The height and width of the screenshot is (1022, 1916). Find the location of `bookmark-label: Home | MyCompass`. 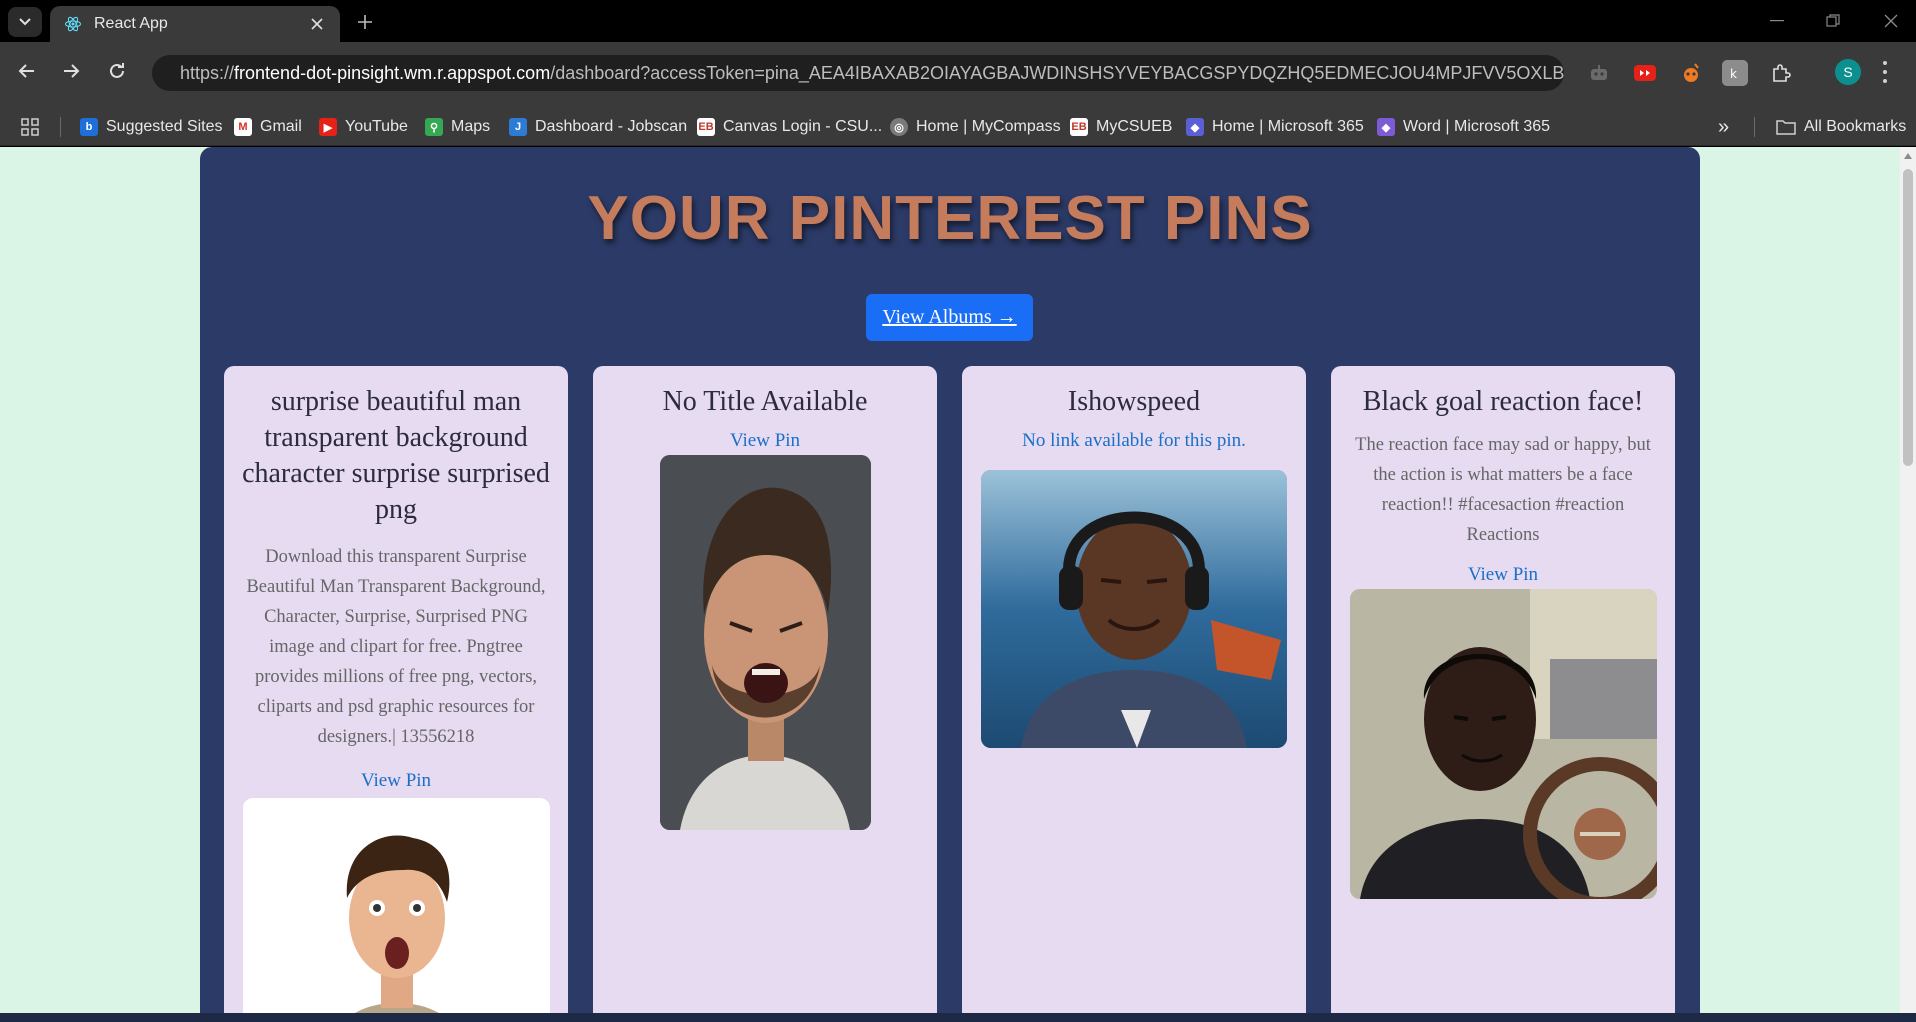

bookmark-label: Home | MyCompass is located at coordinates (988, 126).